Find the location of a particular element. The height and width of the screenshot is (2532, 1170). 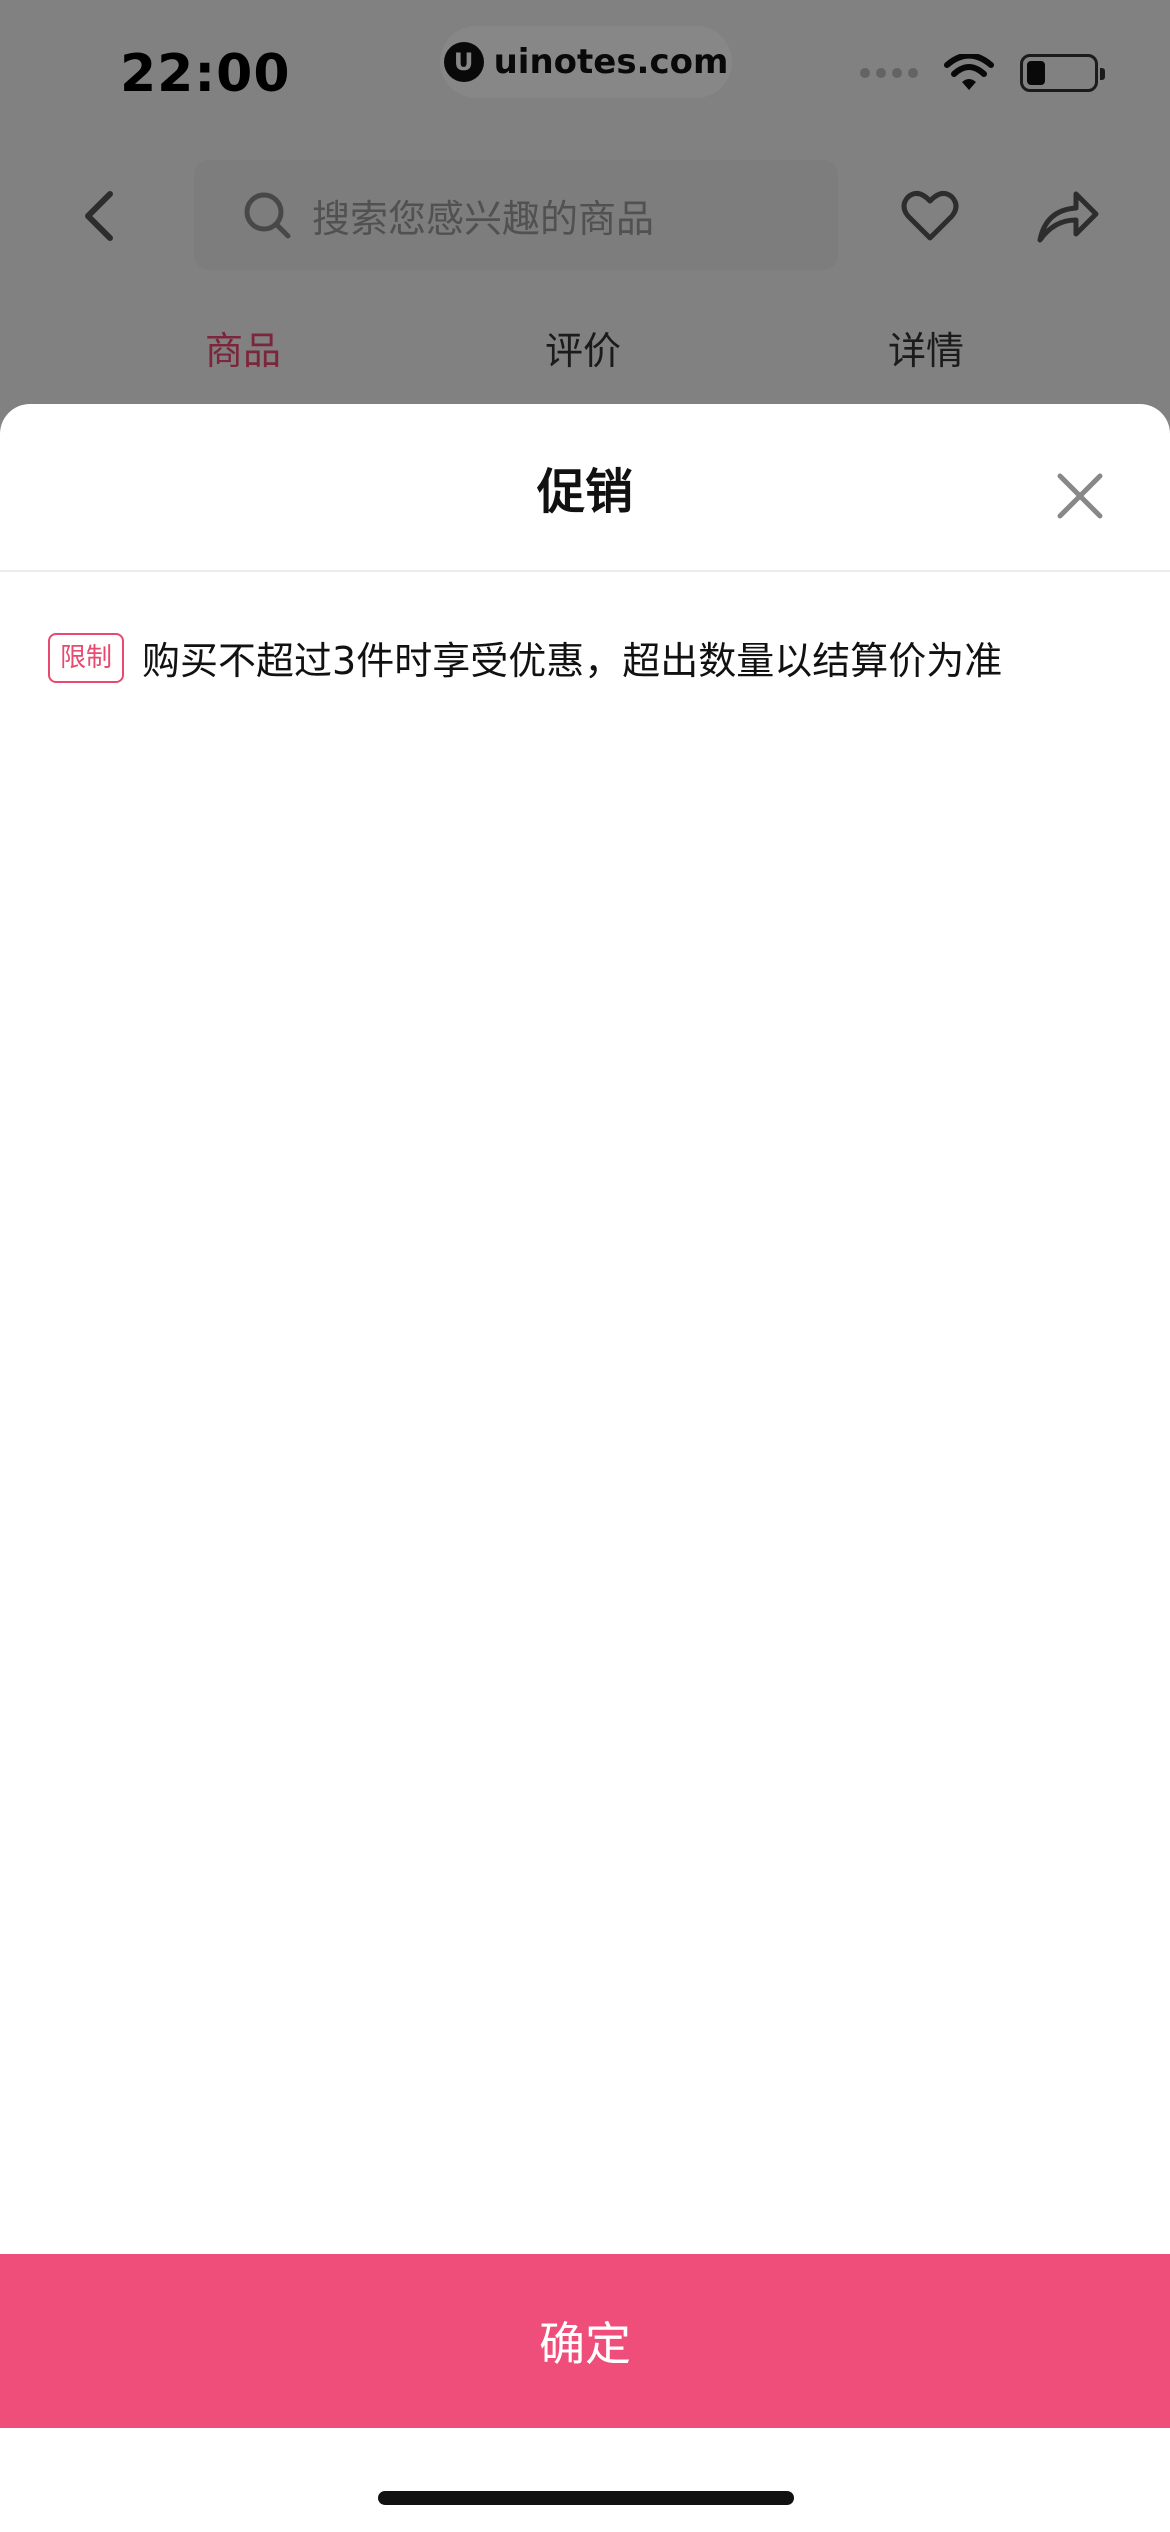

sheet-header: 促销 is located at coordinates (585, 488).